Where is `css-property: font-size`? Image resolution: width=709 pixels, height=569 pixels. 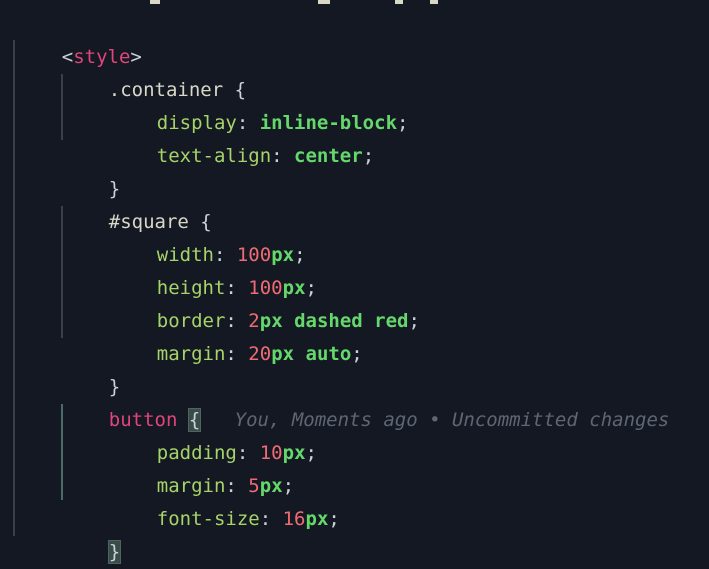 css-property: font-size is located at coordinates (208, 519).